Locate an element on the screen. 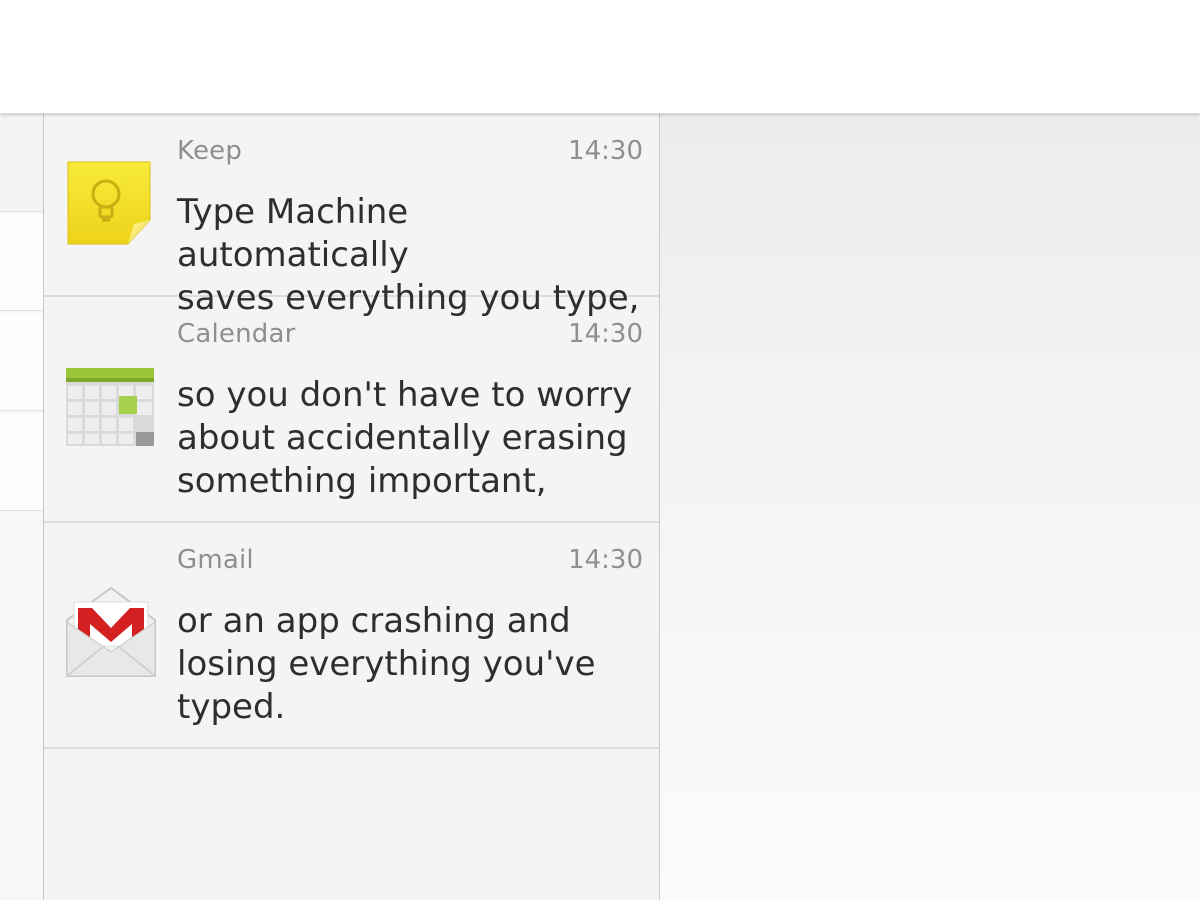 Image resolution: width=1200 pixels, height=900 pixels. keep-icon is located at coordinates (109, 205).